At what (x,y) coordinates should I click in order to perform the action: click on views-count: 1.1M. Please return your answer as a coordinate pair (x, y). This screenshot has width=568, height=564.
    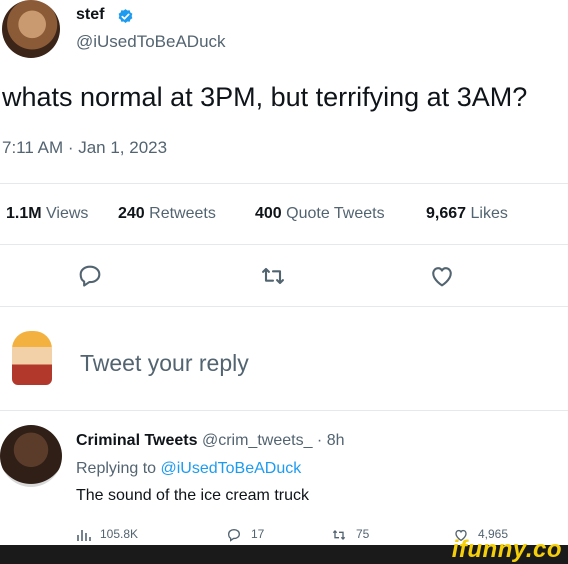
    Looking at the image, I should click on (24, 213).